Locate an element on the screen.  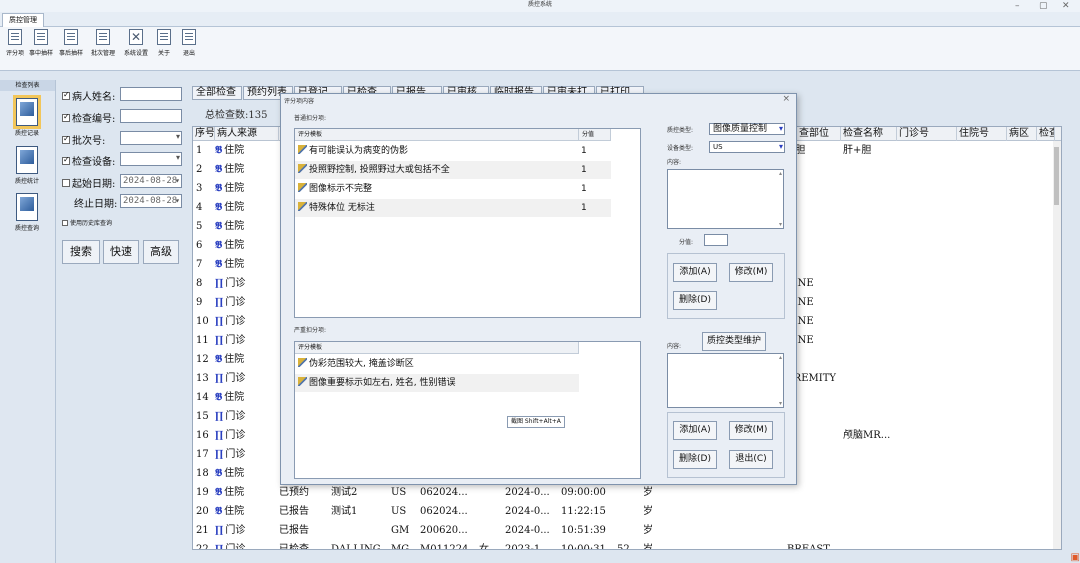
table-row: 20 𝕭 住院 已报告 测试1 US 062024... 2024-0... 11:22:15 岁 is located at coordinates (627, 511).